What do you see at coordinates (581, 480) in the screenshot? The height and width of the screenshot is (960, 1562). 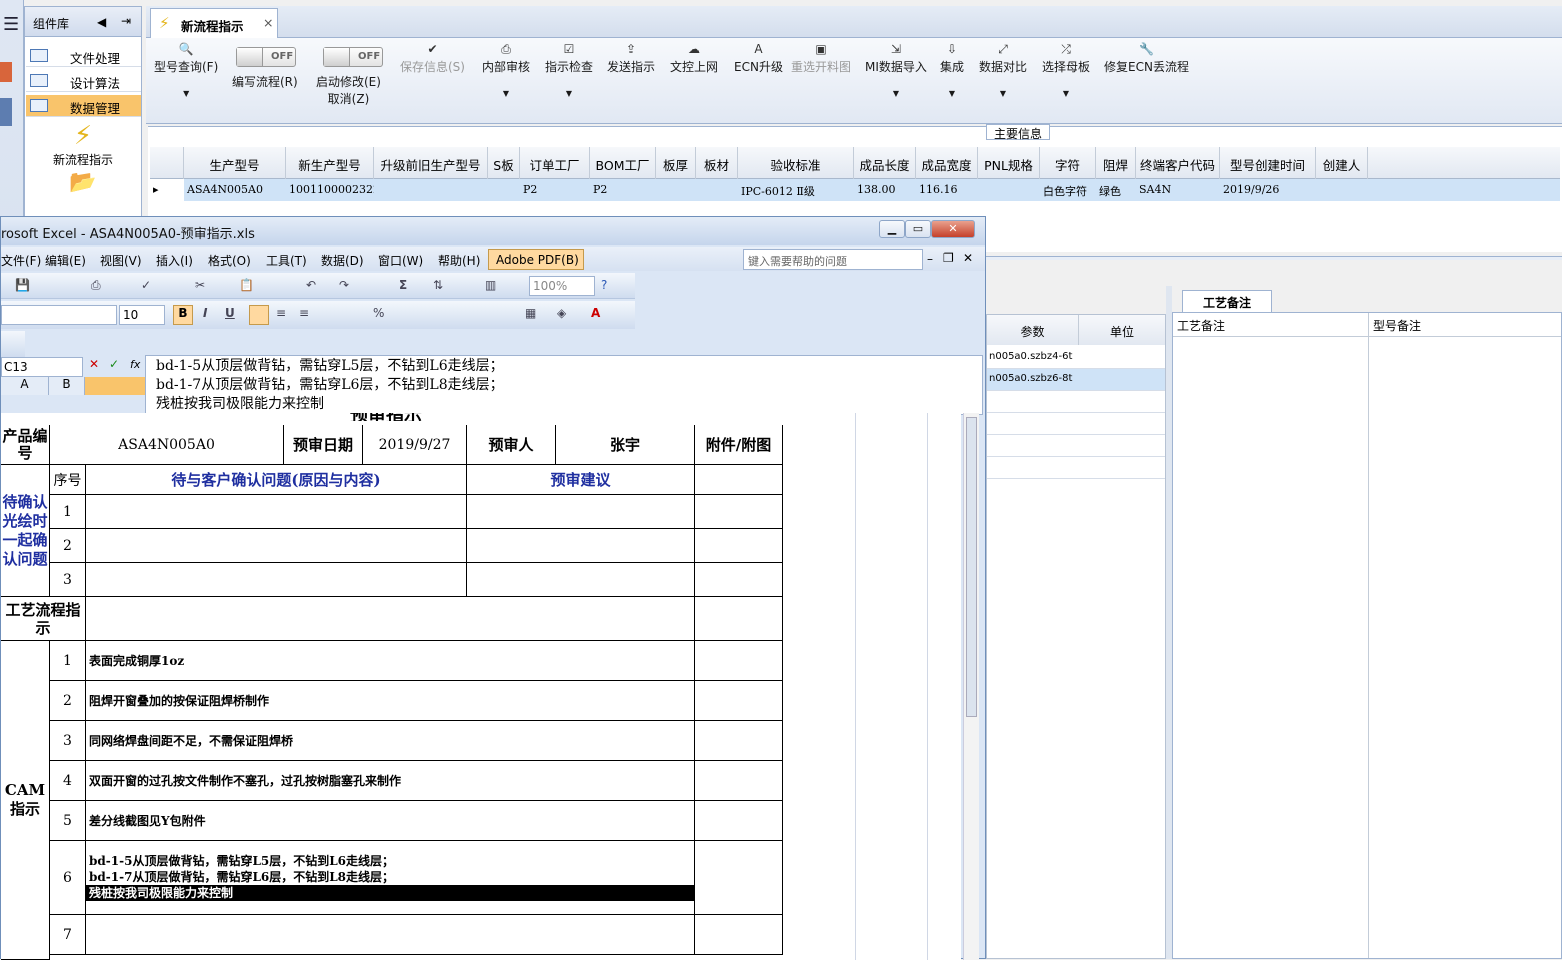 I see `advice-header: 预审建议` at bounding box center [581, 480].